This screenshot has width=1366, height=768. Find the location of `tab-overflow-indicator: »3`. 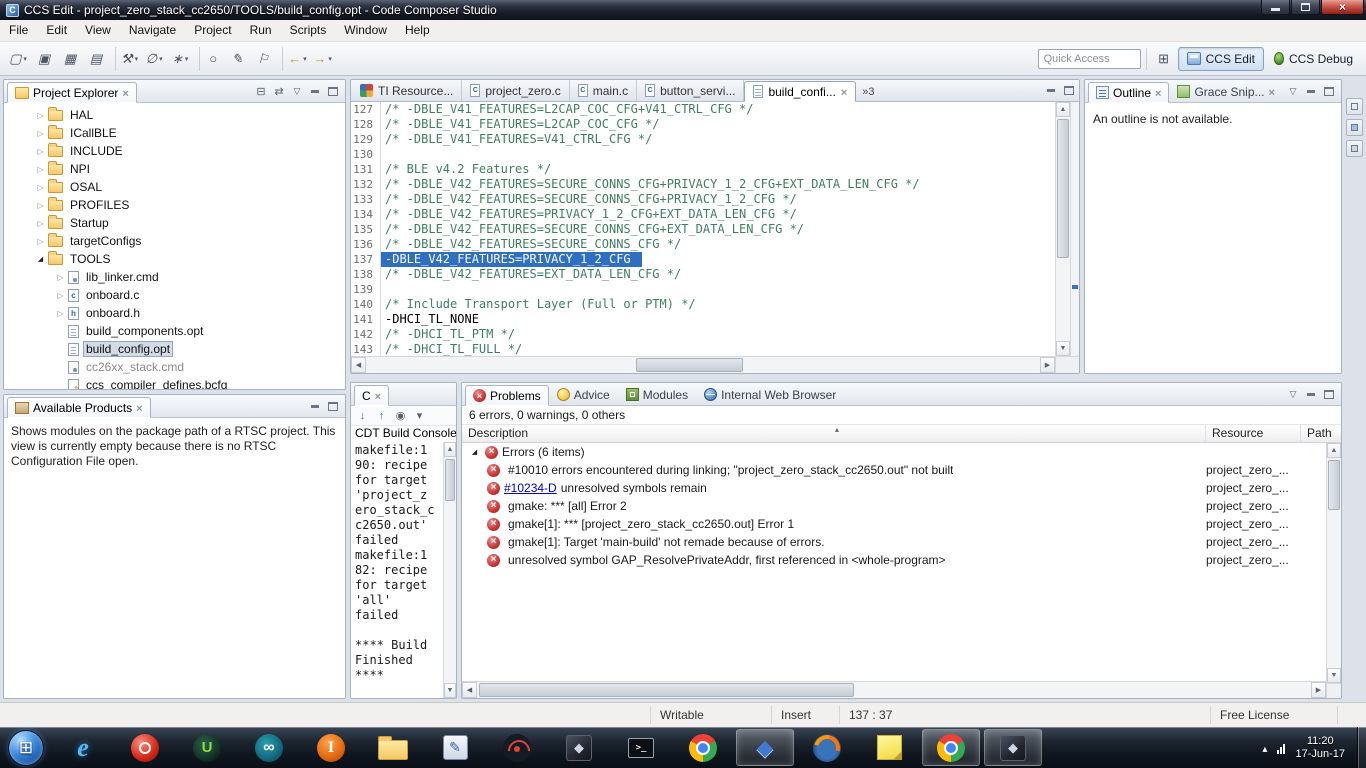

tab-overflow-indicator: »3 is located at coordinates (867, 93).